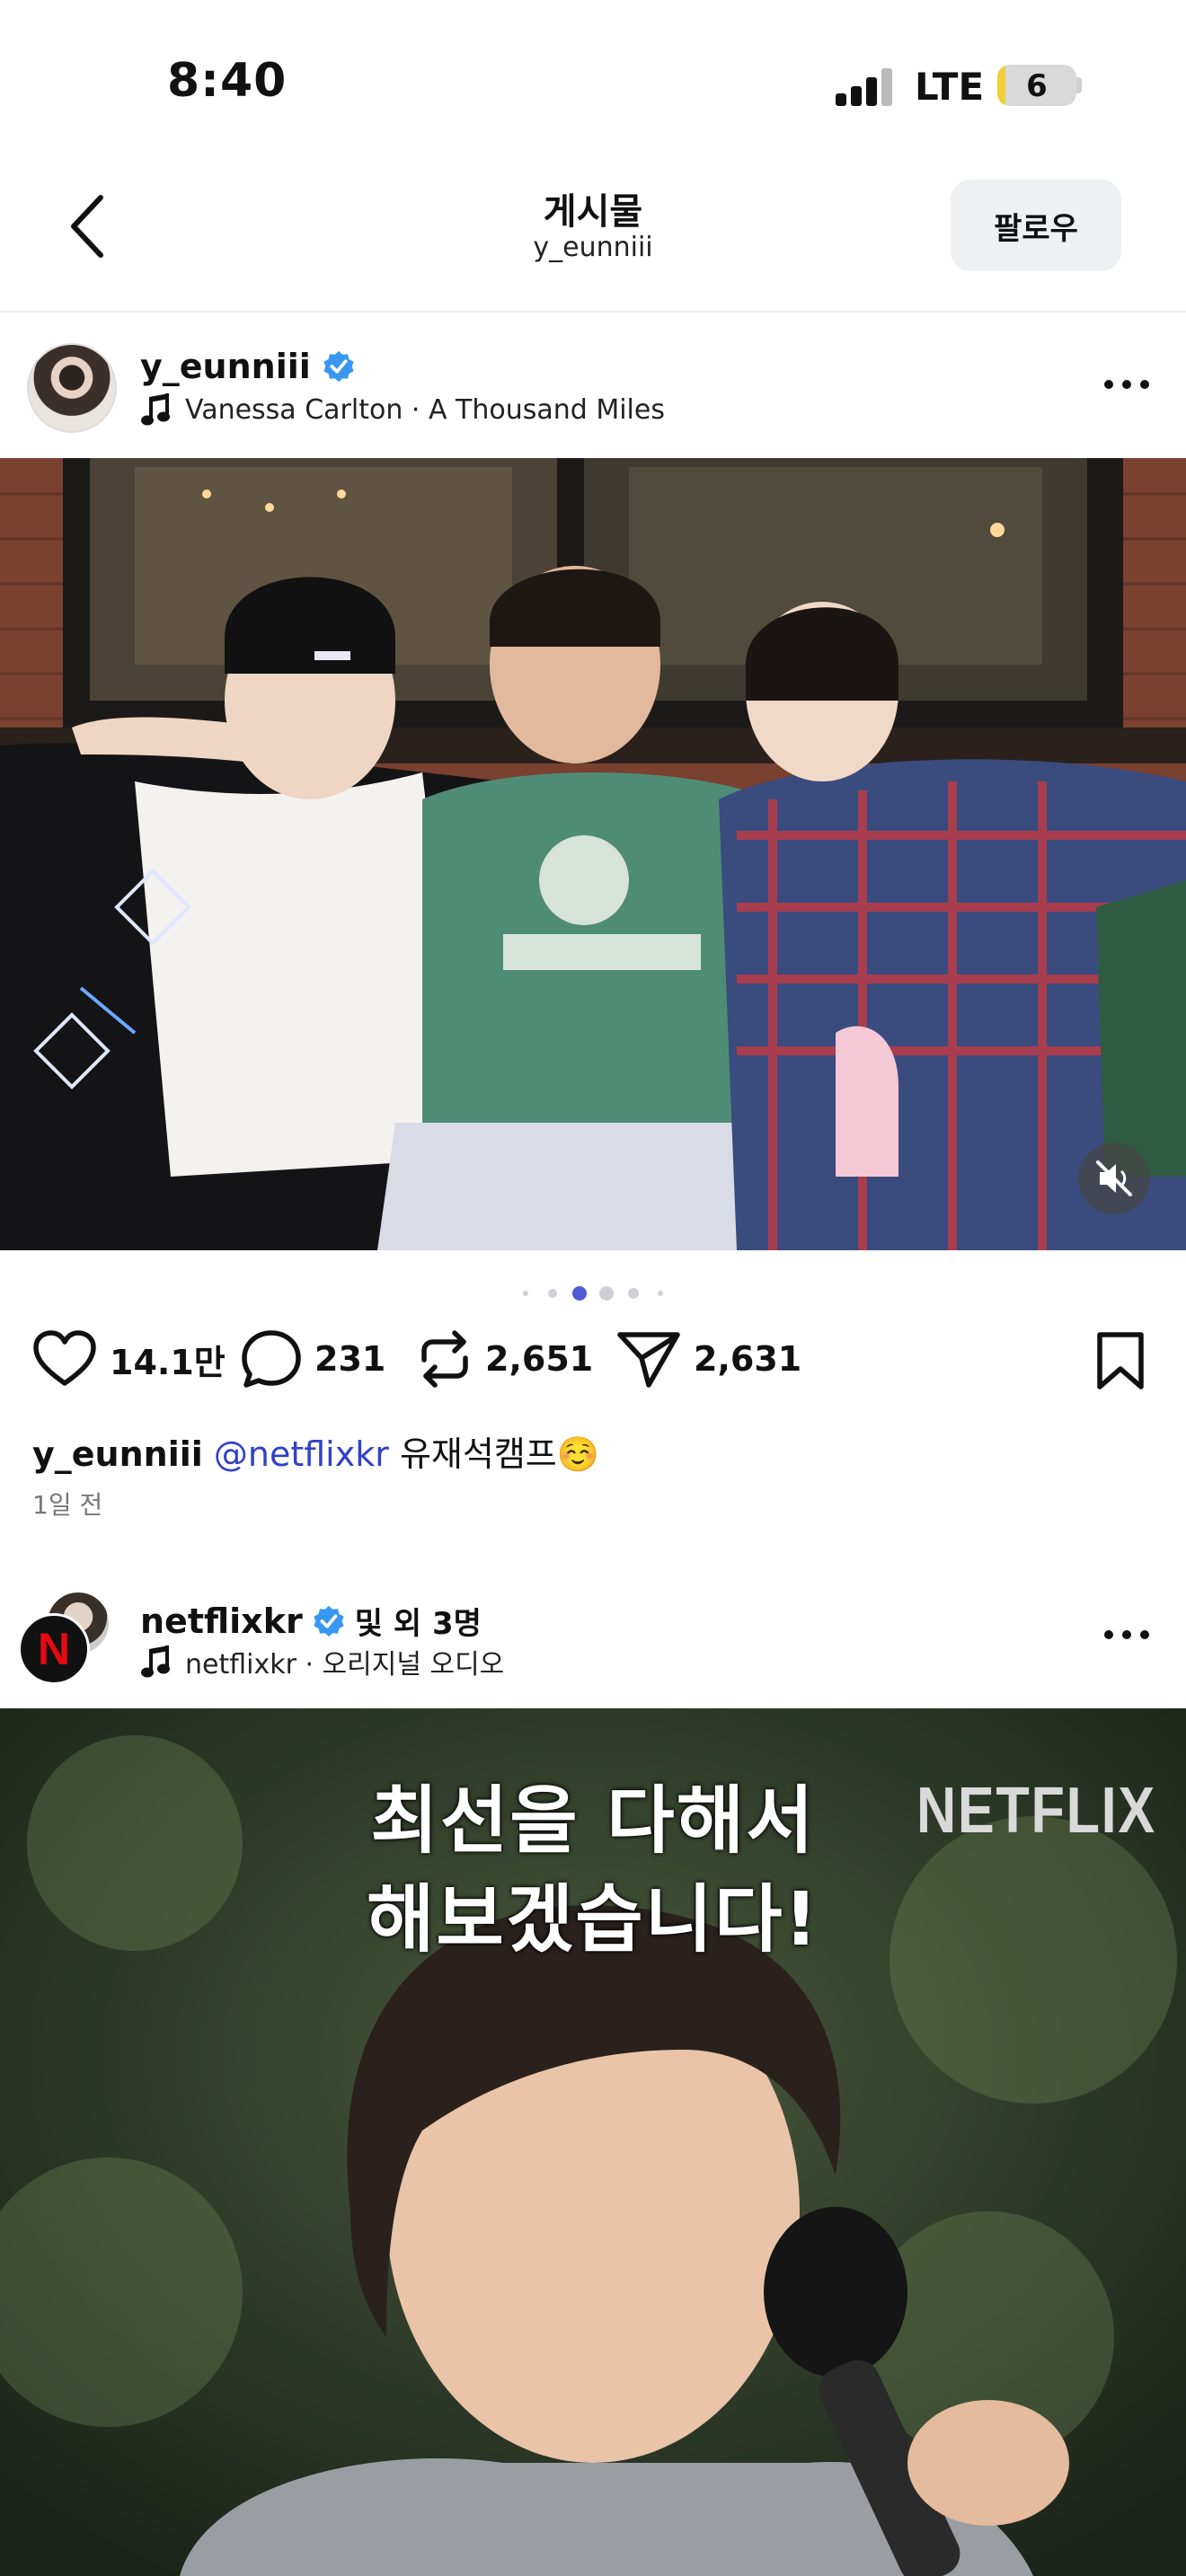  I want to click on heart-icon, so click(64, 1358).